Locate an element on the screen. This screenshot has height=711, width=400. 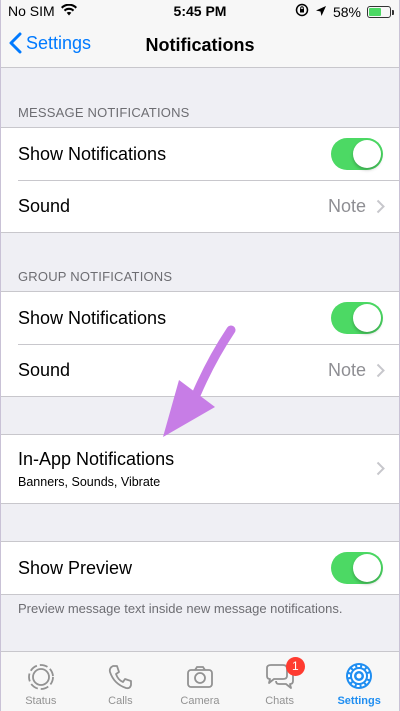
navigation-bar: Settings Notifications is located at coordinates (200, 45).